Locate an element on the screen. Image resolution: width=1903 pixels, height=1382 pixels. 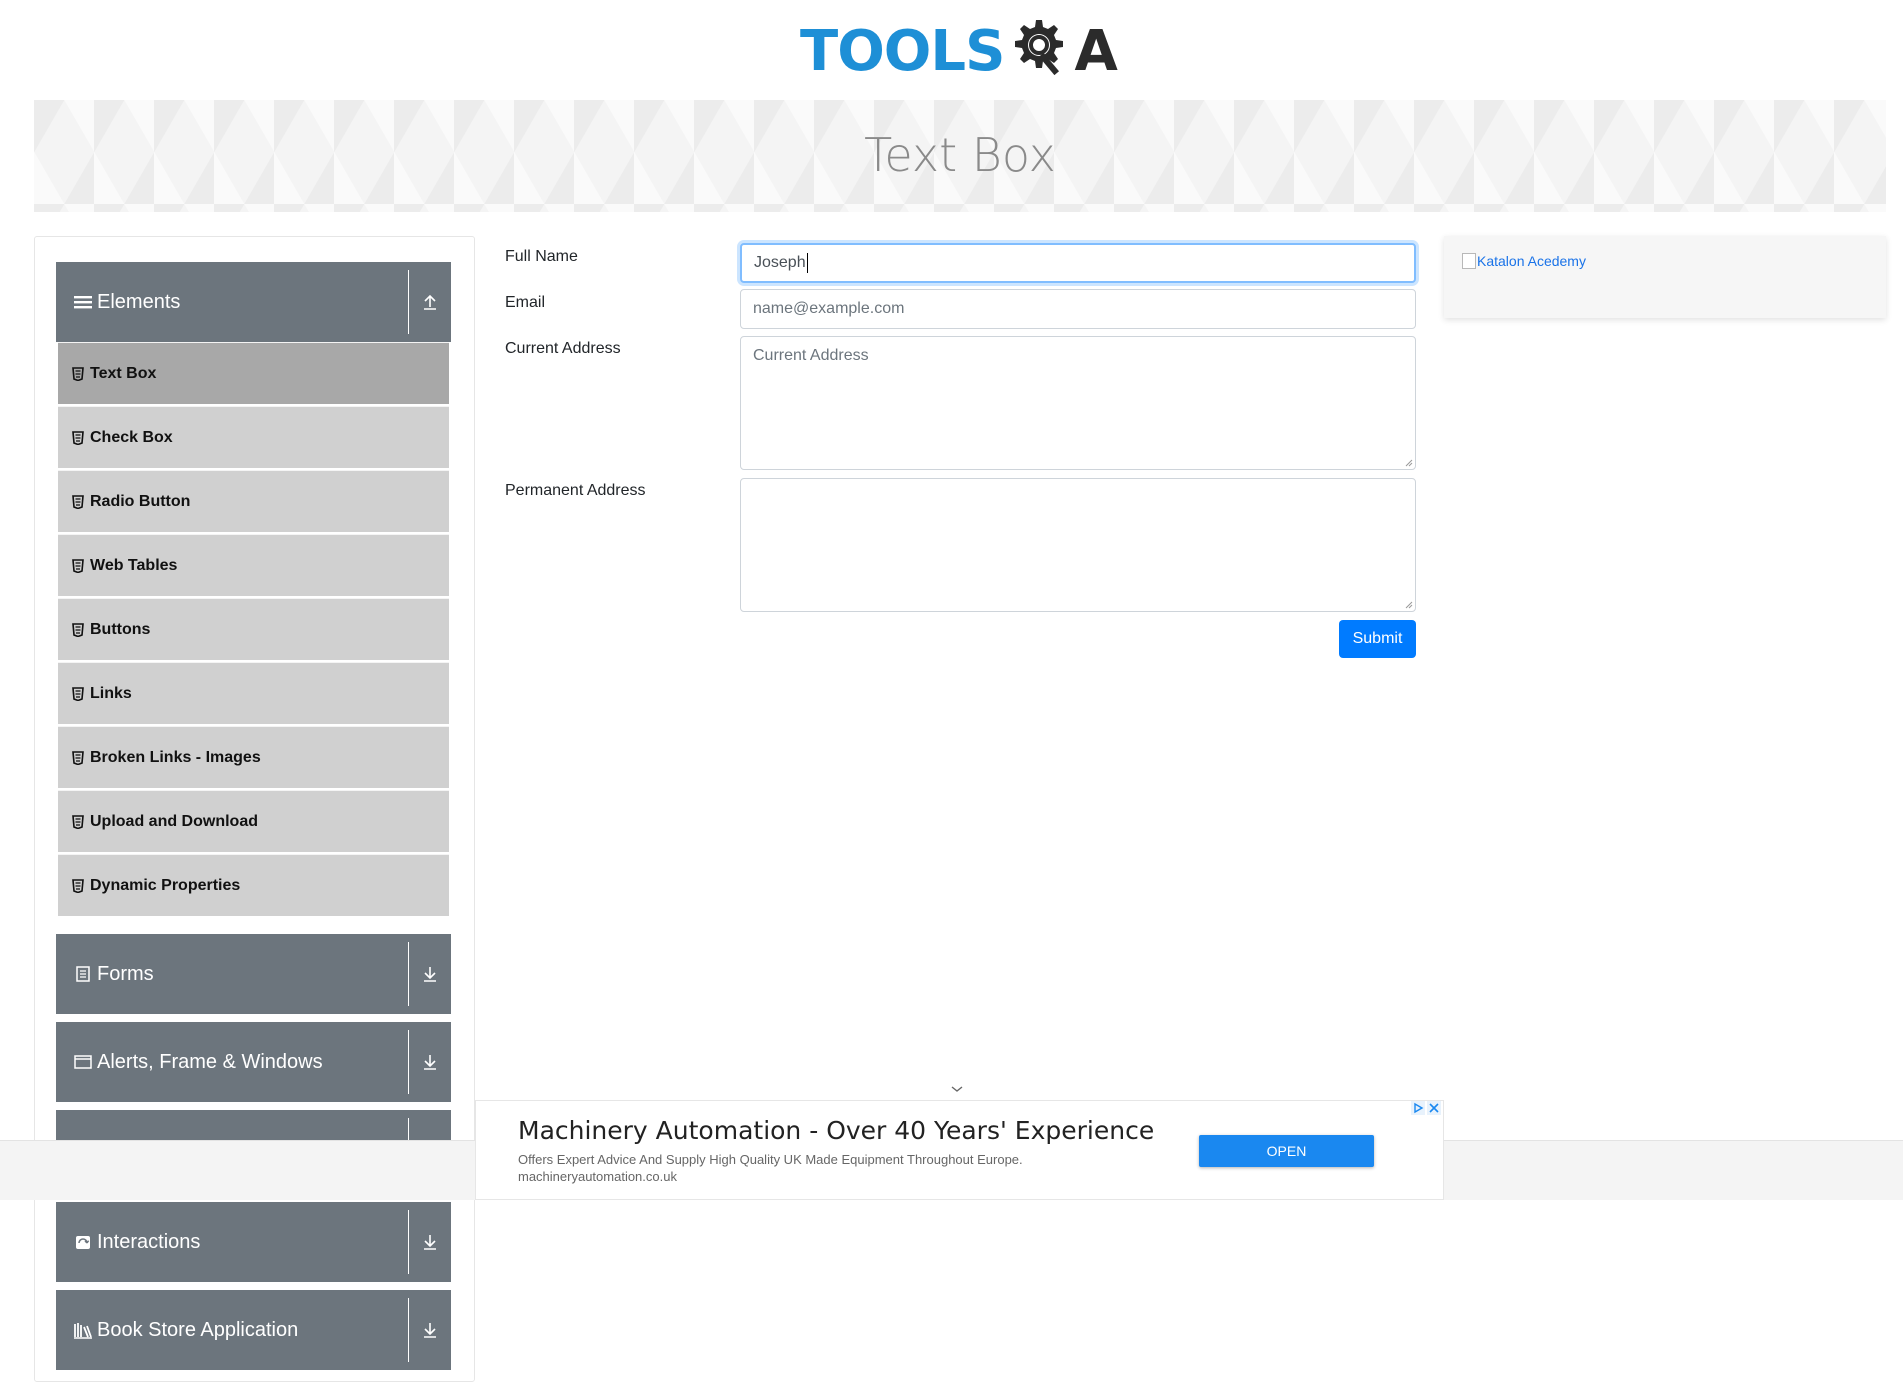
sidebar-item-label: Upload and Download is located at coordinates (174, 821).